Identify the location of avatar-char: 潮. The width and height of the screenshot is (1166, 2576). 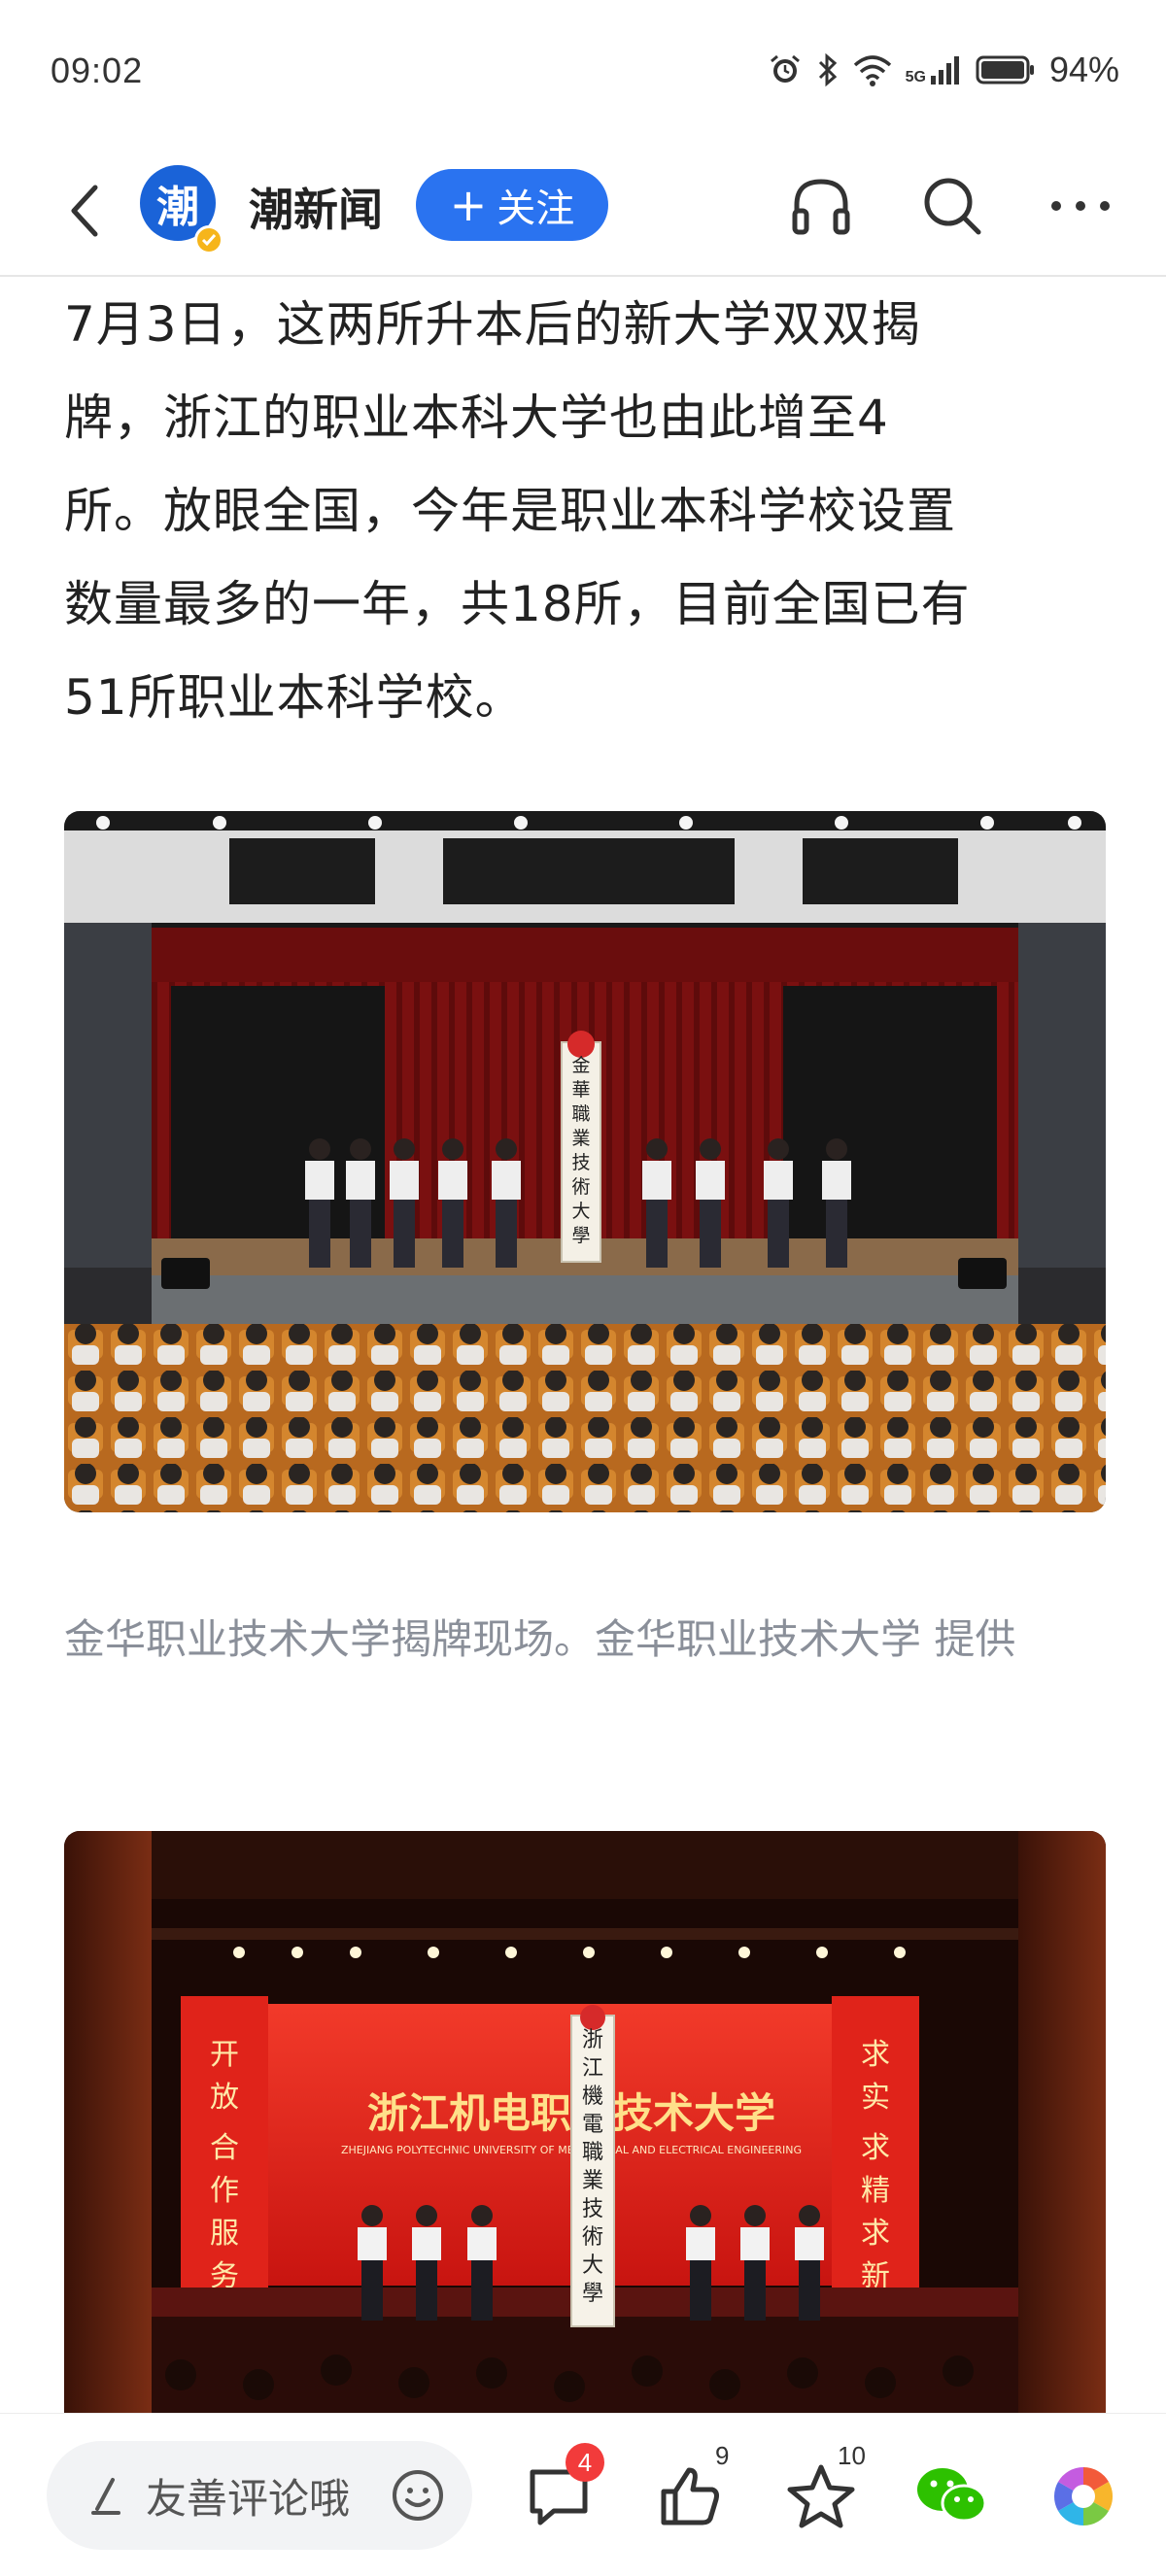
(177, 207).